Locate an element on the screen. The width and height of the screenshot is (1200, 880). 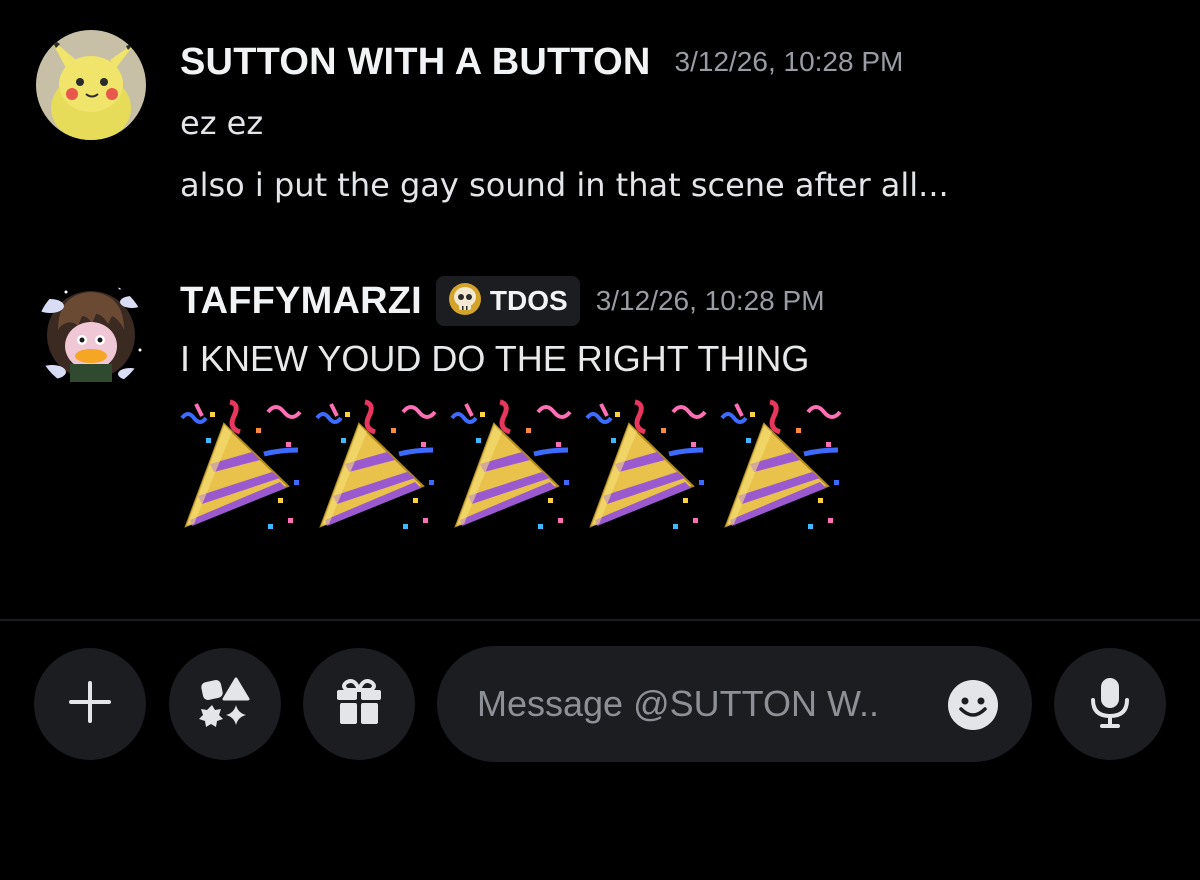
emoji-row is located at coordinates (513, 468).